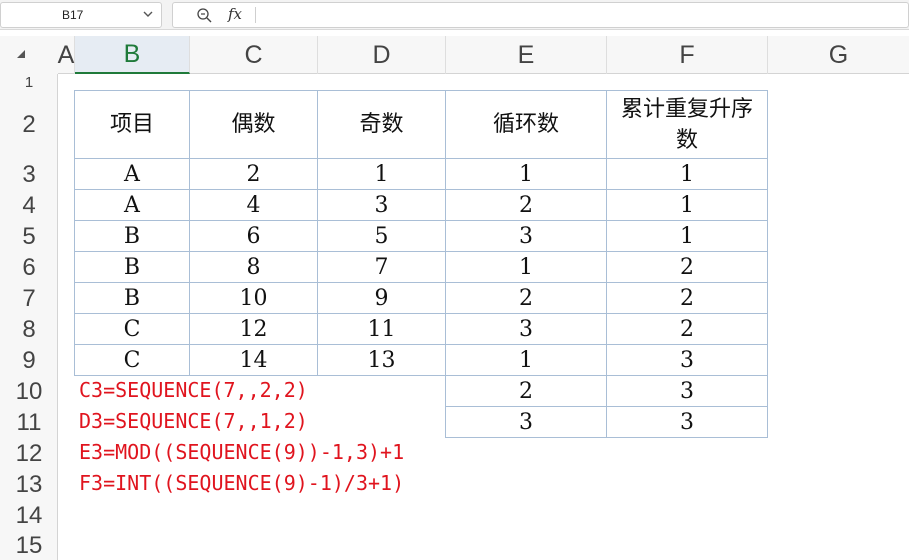 Image resolution: width=909 pixels, height=560 pixels. I want to click on row-header-14: 14, so click(29, 515).